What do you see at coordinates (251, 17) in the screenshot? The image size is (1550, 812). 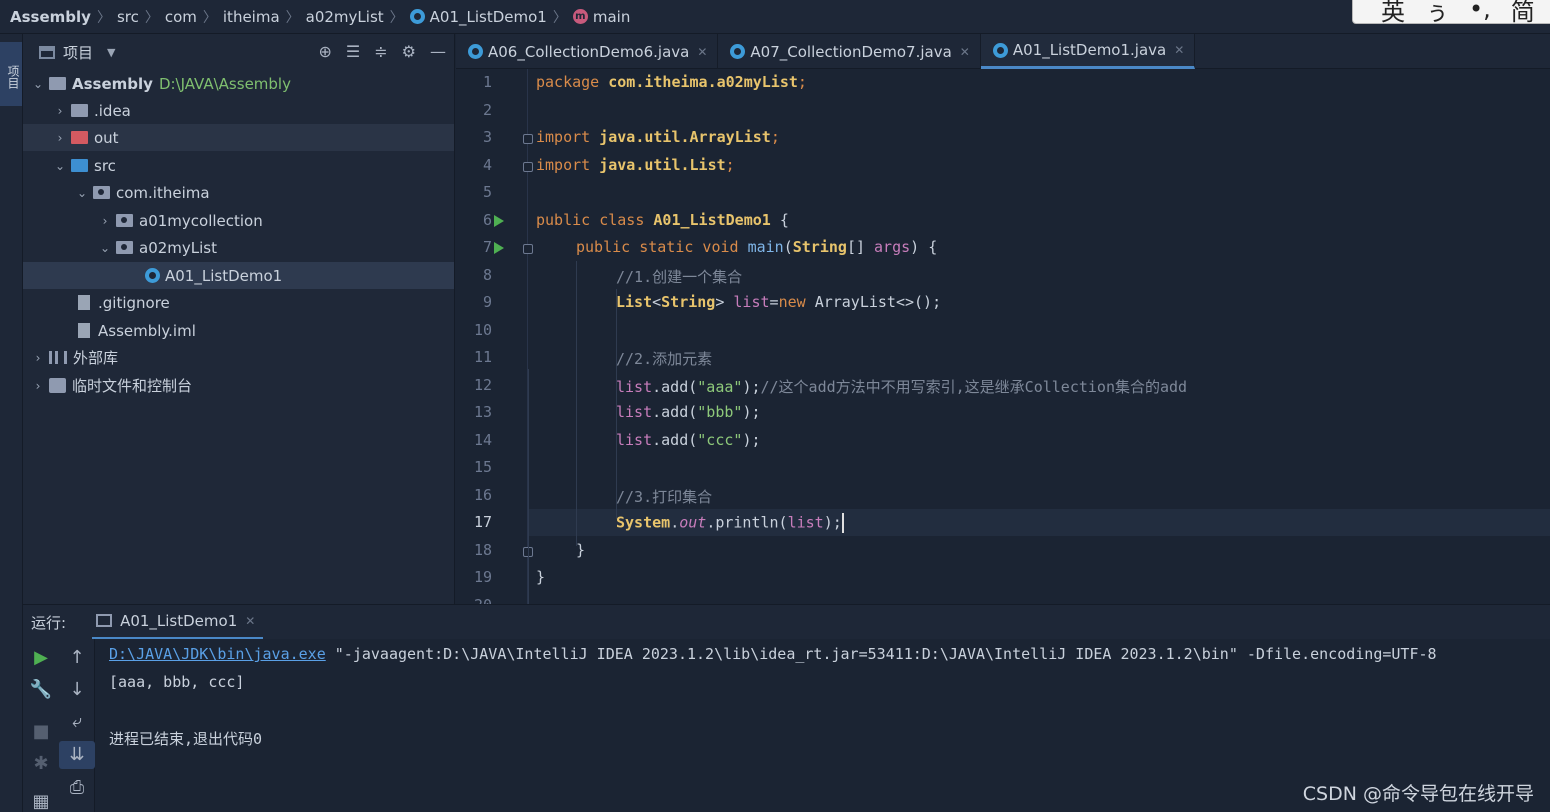 I see `breadcrumb-itheima: itheima` at bounding box center [251, 17].